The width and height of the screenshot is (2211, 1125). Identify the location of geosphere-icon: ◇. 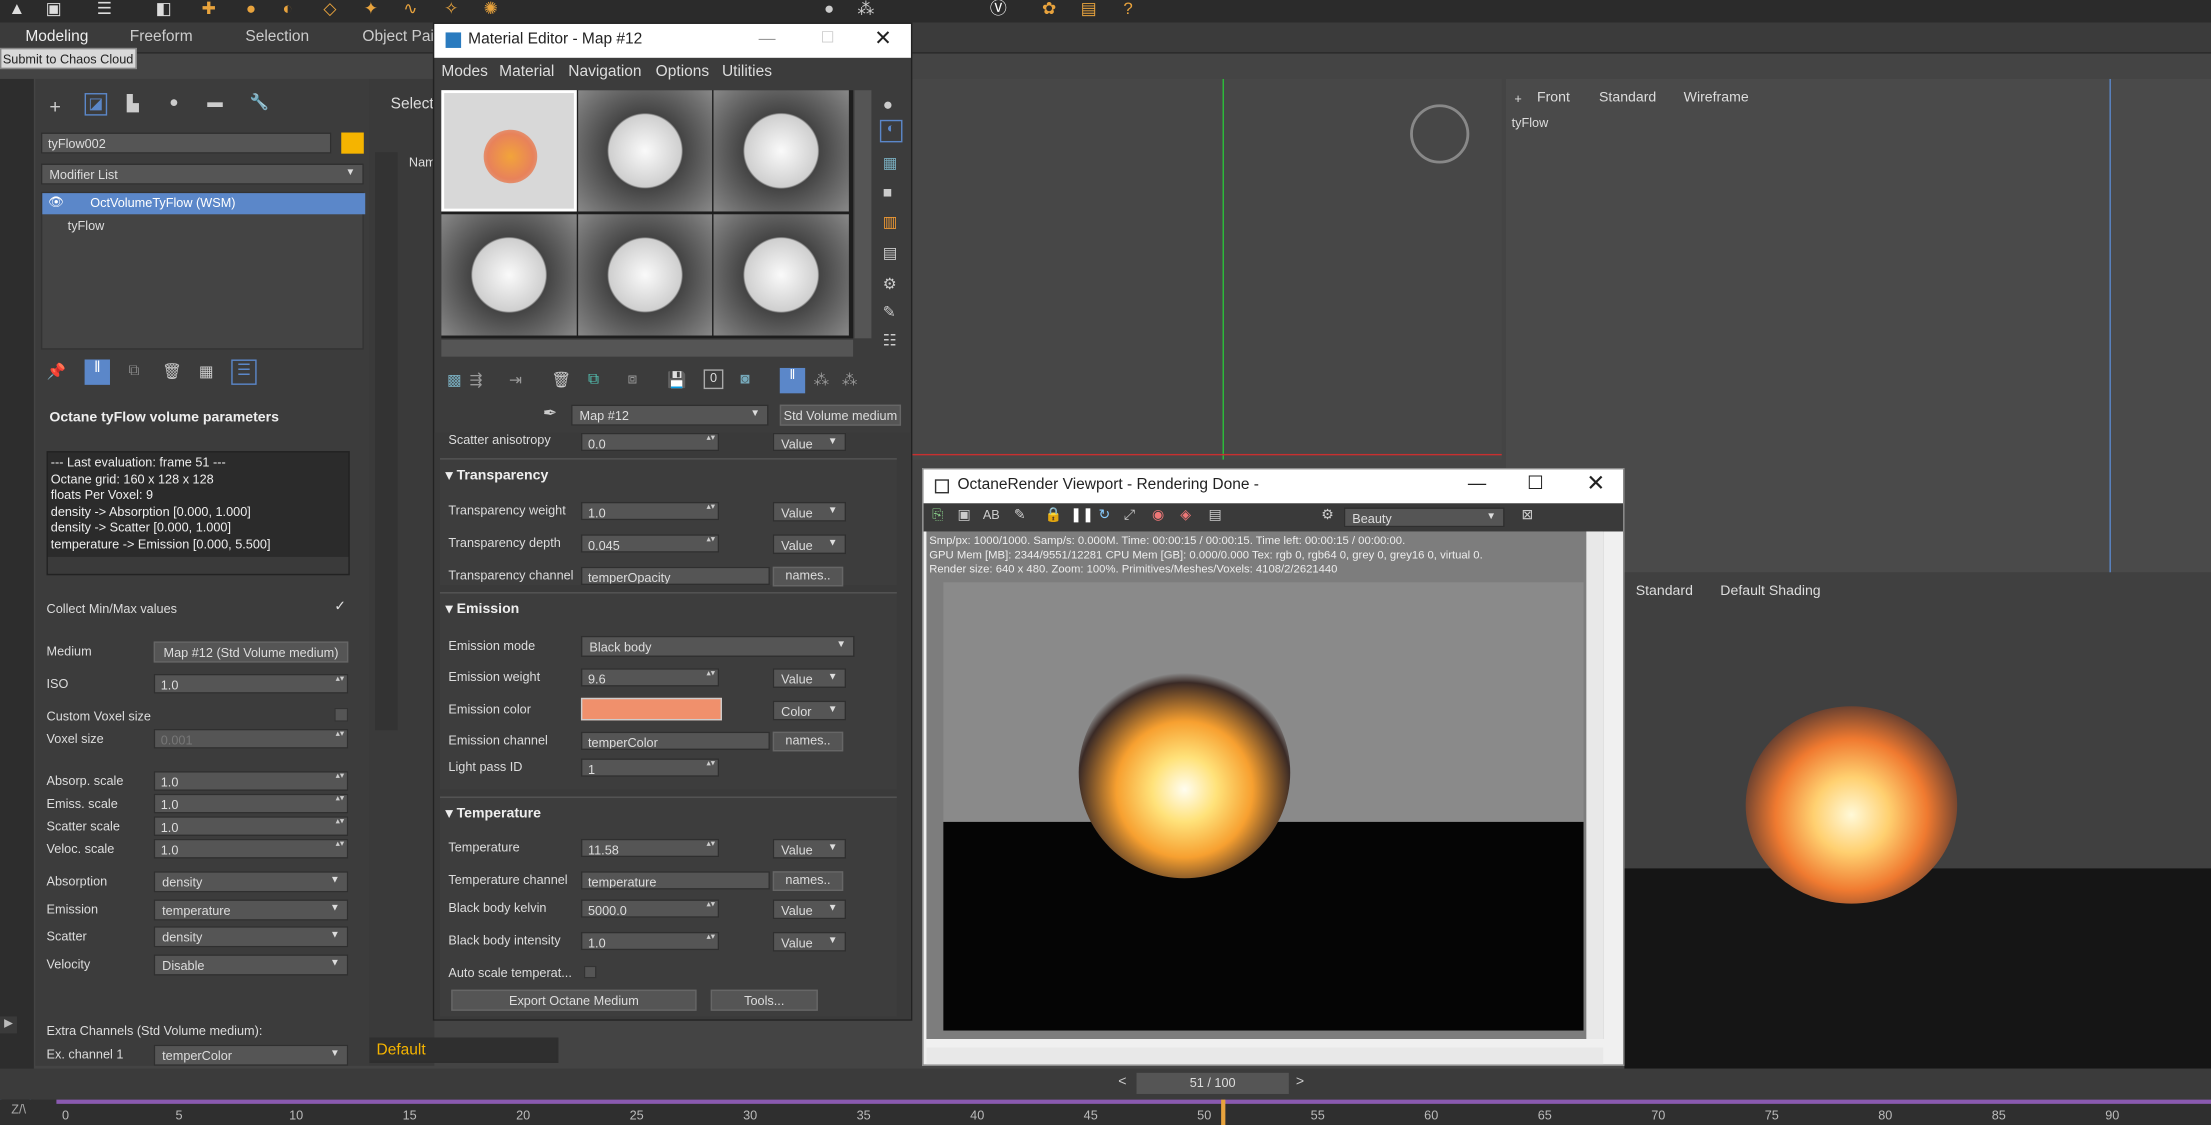
(330, 8).